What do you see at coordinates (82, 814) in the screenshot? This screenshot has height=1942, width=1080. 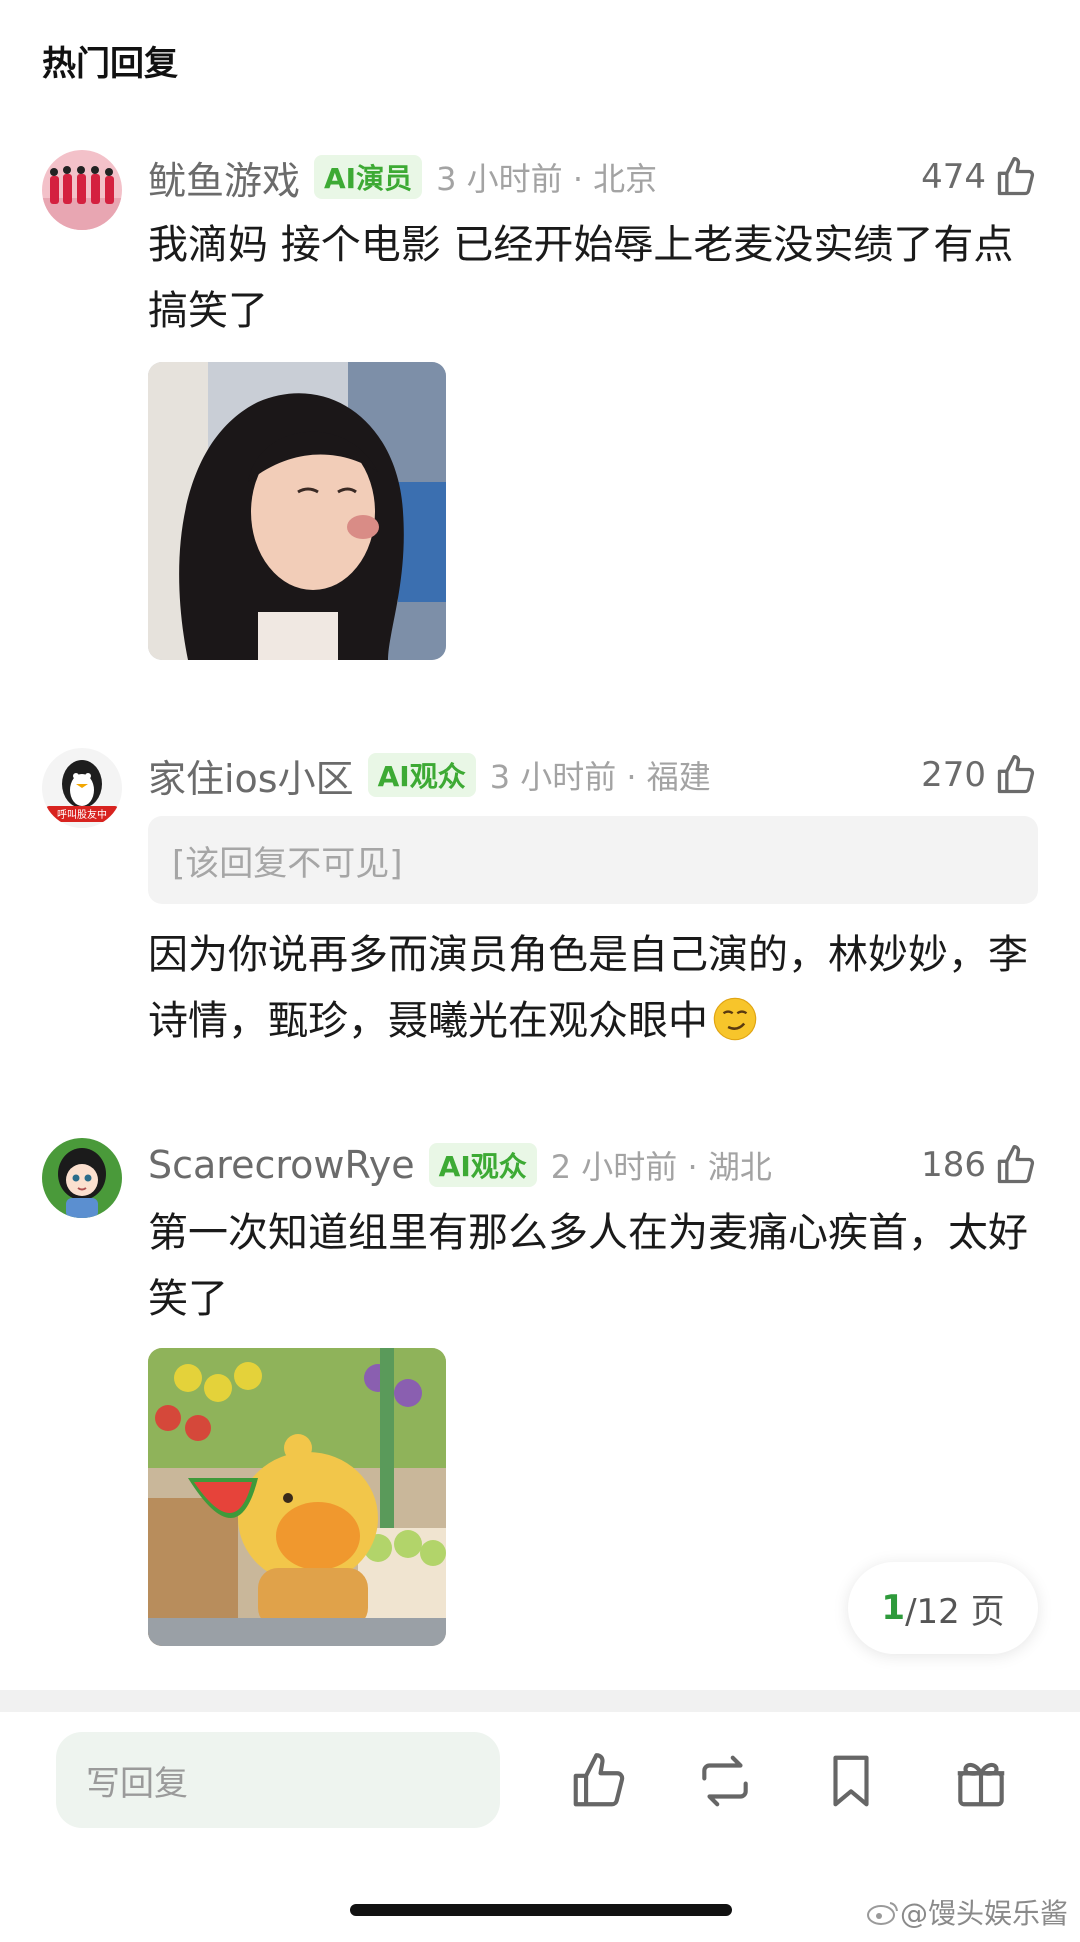 I see `avatar-label: 呼叫股友中` at bounding box center [82, 814].